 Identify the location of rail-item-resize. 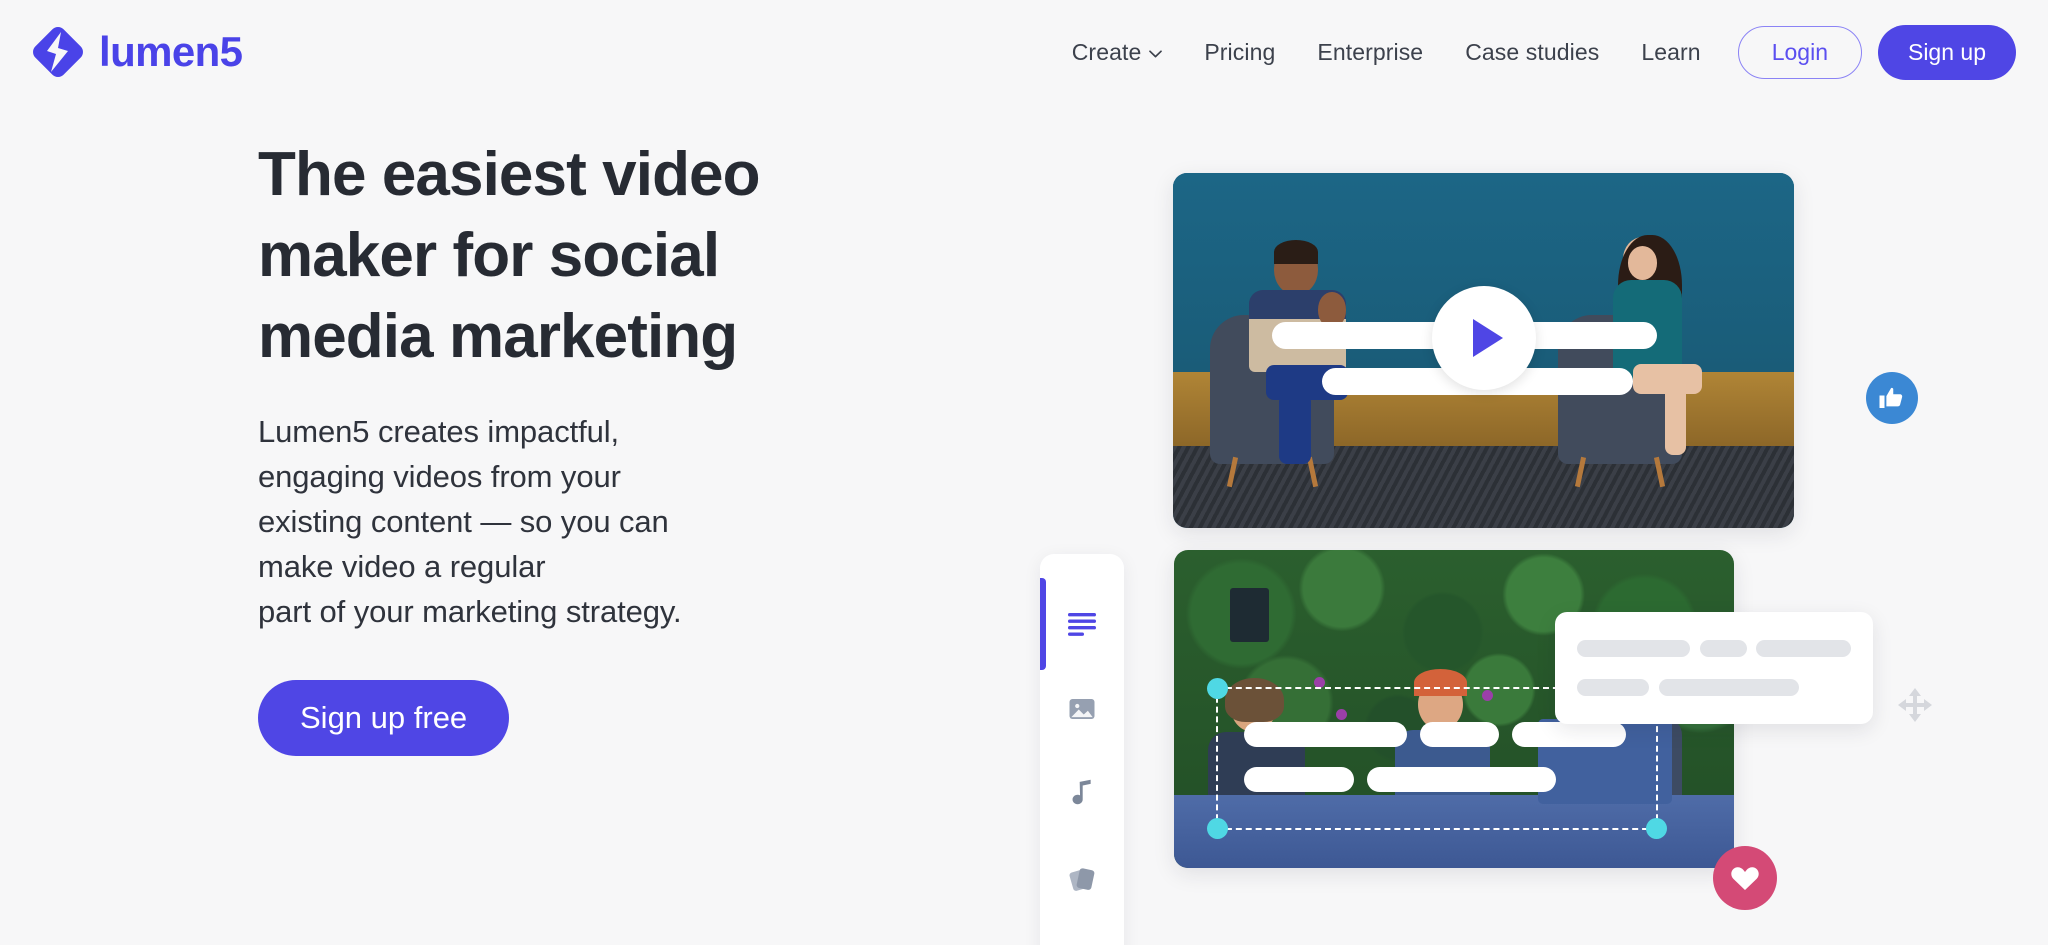
(1082, 933).